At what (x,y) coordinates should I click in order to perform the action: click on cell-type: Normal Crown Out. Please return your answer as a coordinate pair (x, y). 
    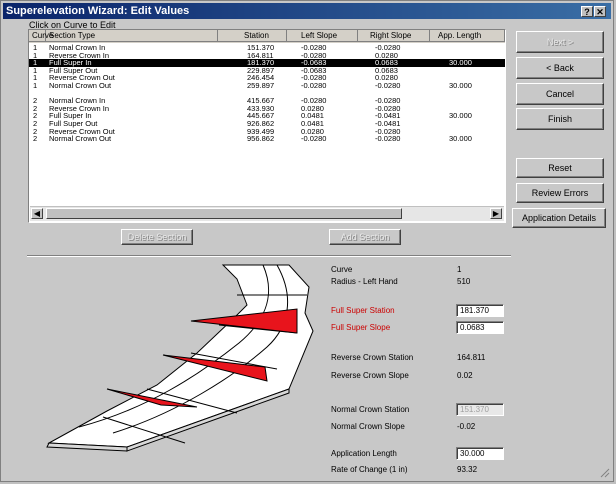
    Looking at the image, I should click on (80, 139).